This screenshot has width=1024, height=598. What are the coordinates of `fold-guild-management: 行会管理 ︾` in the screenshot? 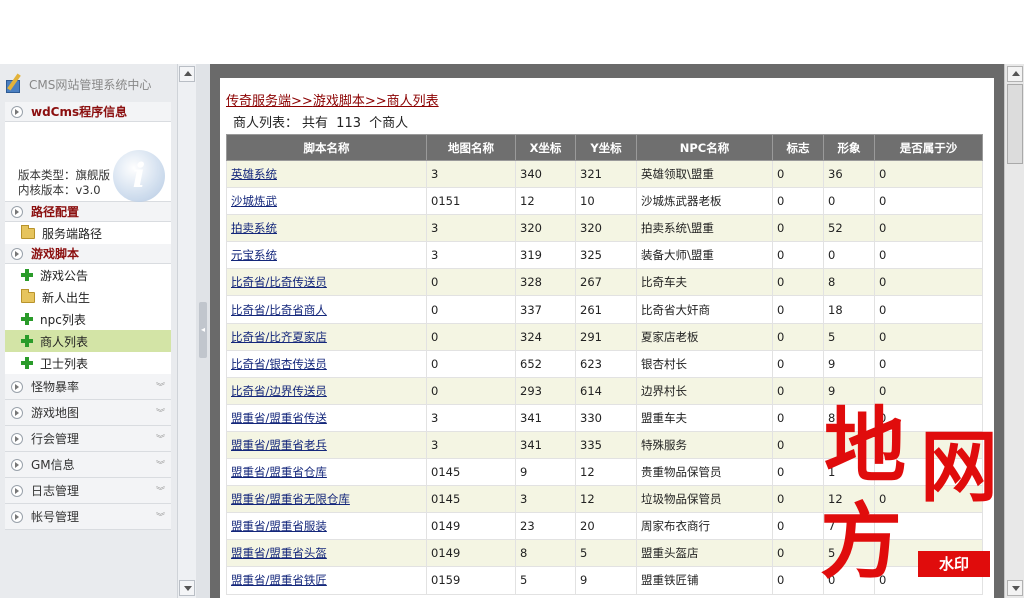 It's located at (88, 439).